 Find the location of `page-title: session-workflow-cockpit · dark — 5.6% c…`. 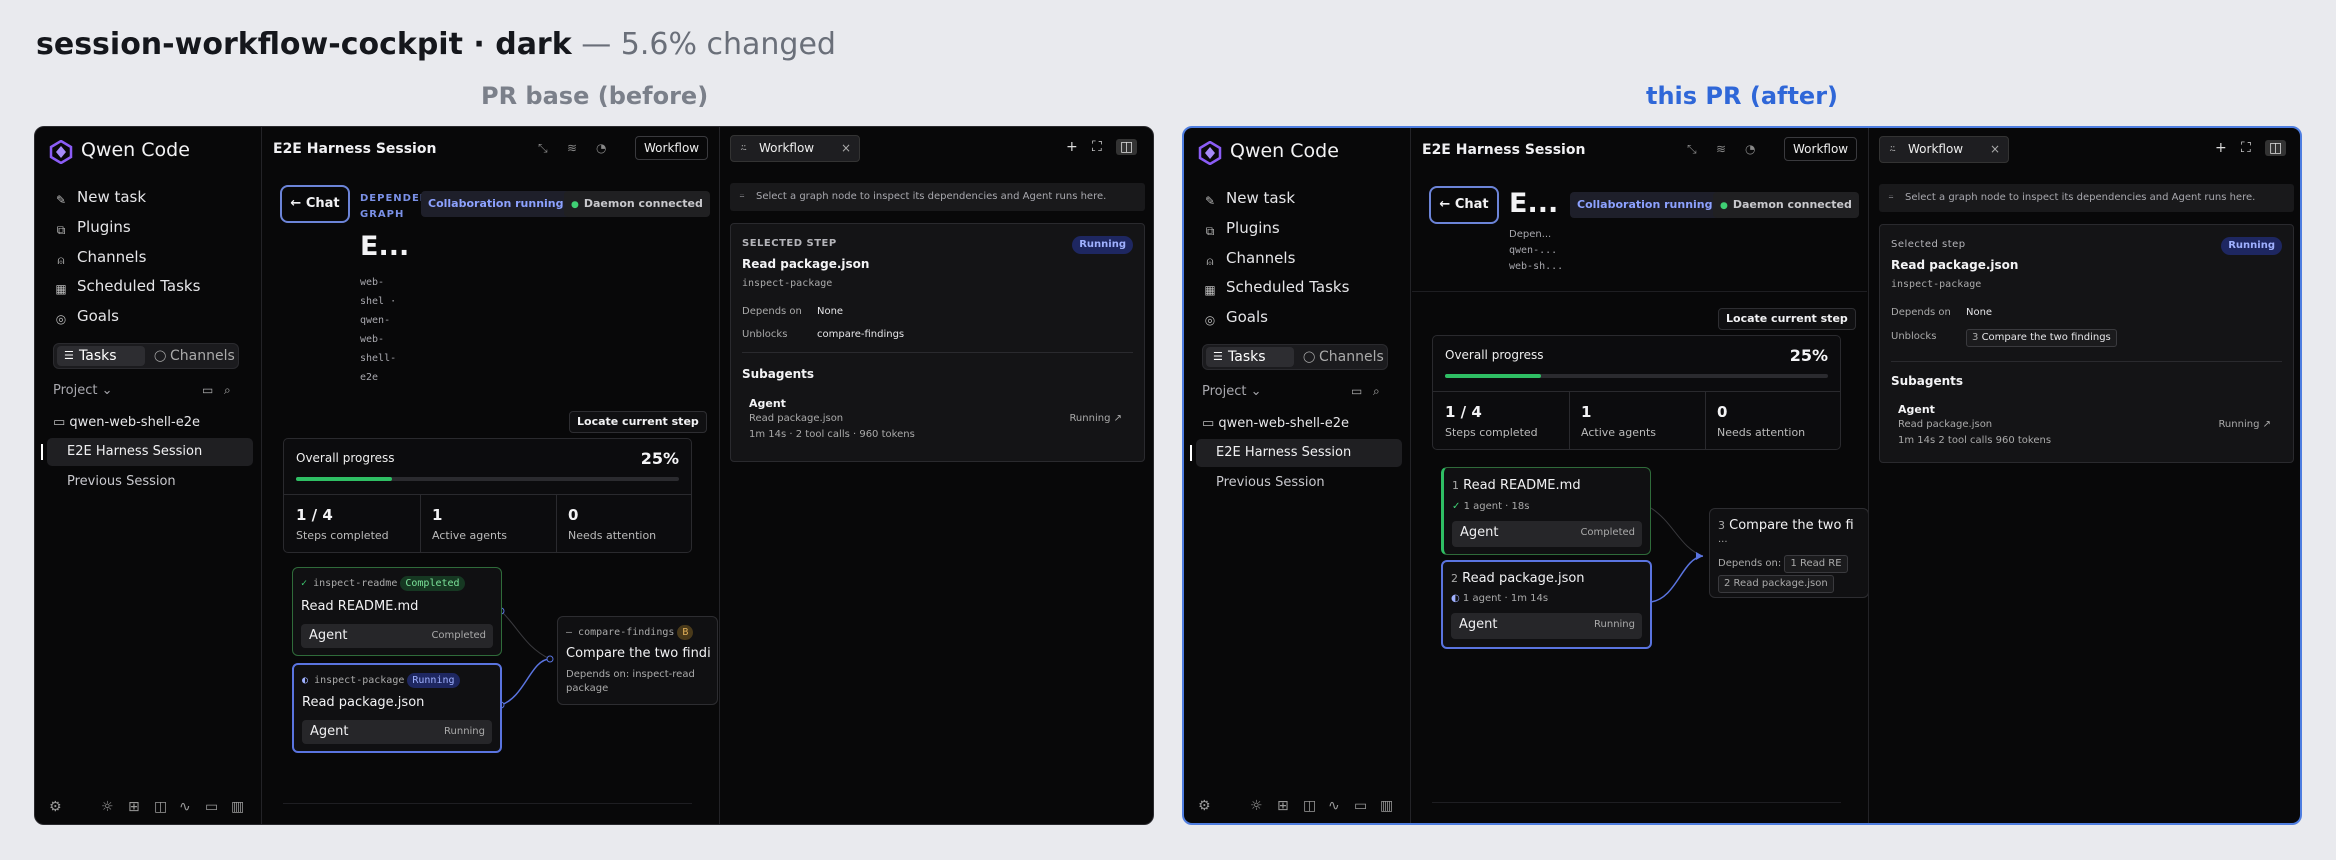

page-title: session-workflow-cockpit · dark — 5.6% c… is located at coordinates (436, 44).